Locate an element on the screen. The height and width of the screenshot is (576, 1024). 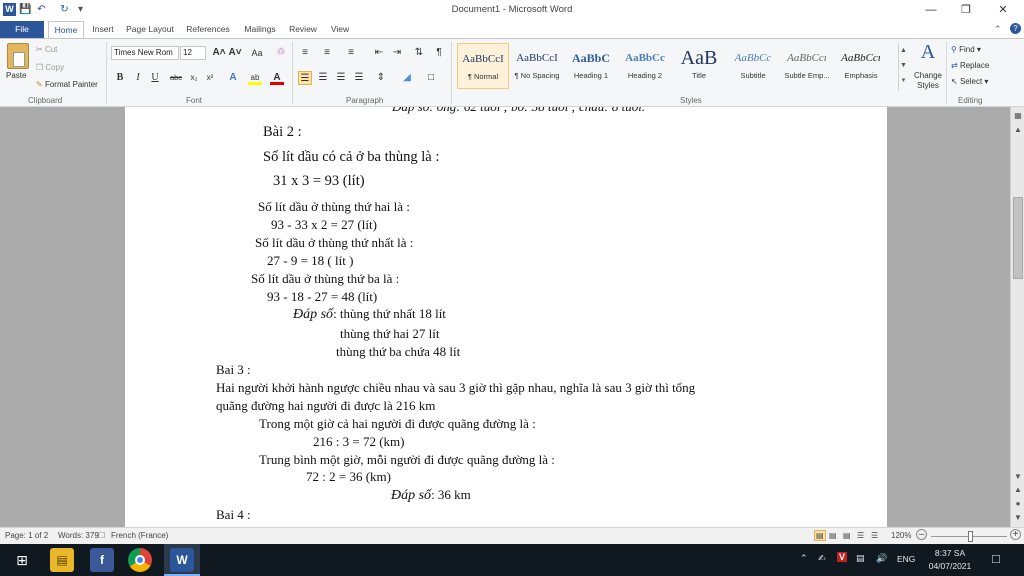
previous-page-icon: ▲ is located at coordinates (1018, 490).